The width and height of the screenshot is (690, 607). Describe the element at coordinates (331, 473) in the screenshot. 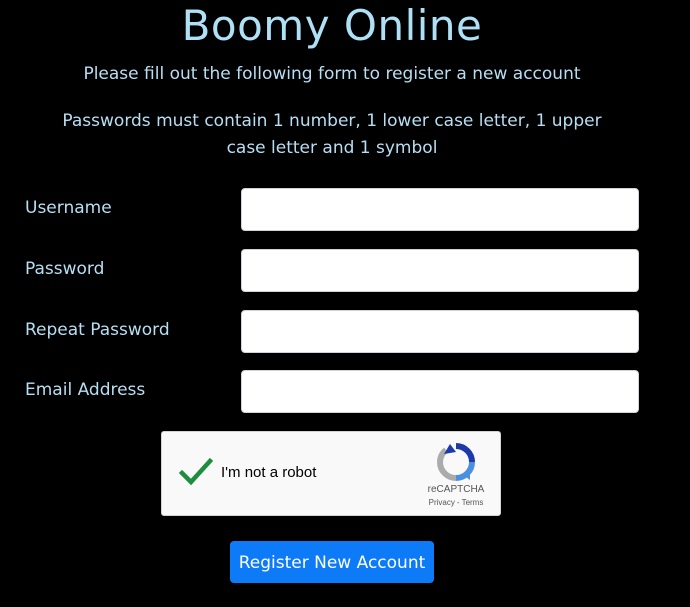

I see `recaptcha-widget: I'm not a robot reCAPTCHA Privacy - Terms` at that location.